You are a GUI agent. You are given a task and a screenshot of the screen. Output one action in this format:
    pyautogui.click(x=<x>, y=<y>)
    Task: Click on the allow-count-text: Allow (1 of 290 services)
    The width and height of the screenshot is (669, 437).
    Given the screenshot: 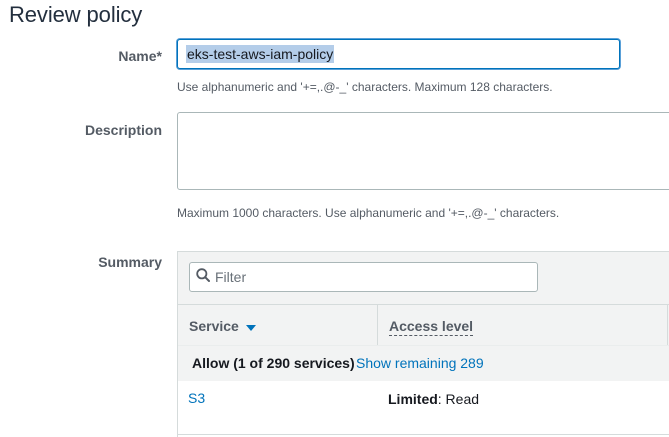 What is the action you would take?
    pyautogui.click(x=273, y=363)
    